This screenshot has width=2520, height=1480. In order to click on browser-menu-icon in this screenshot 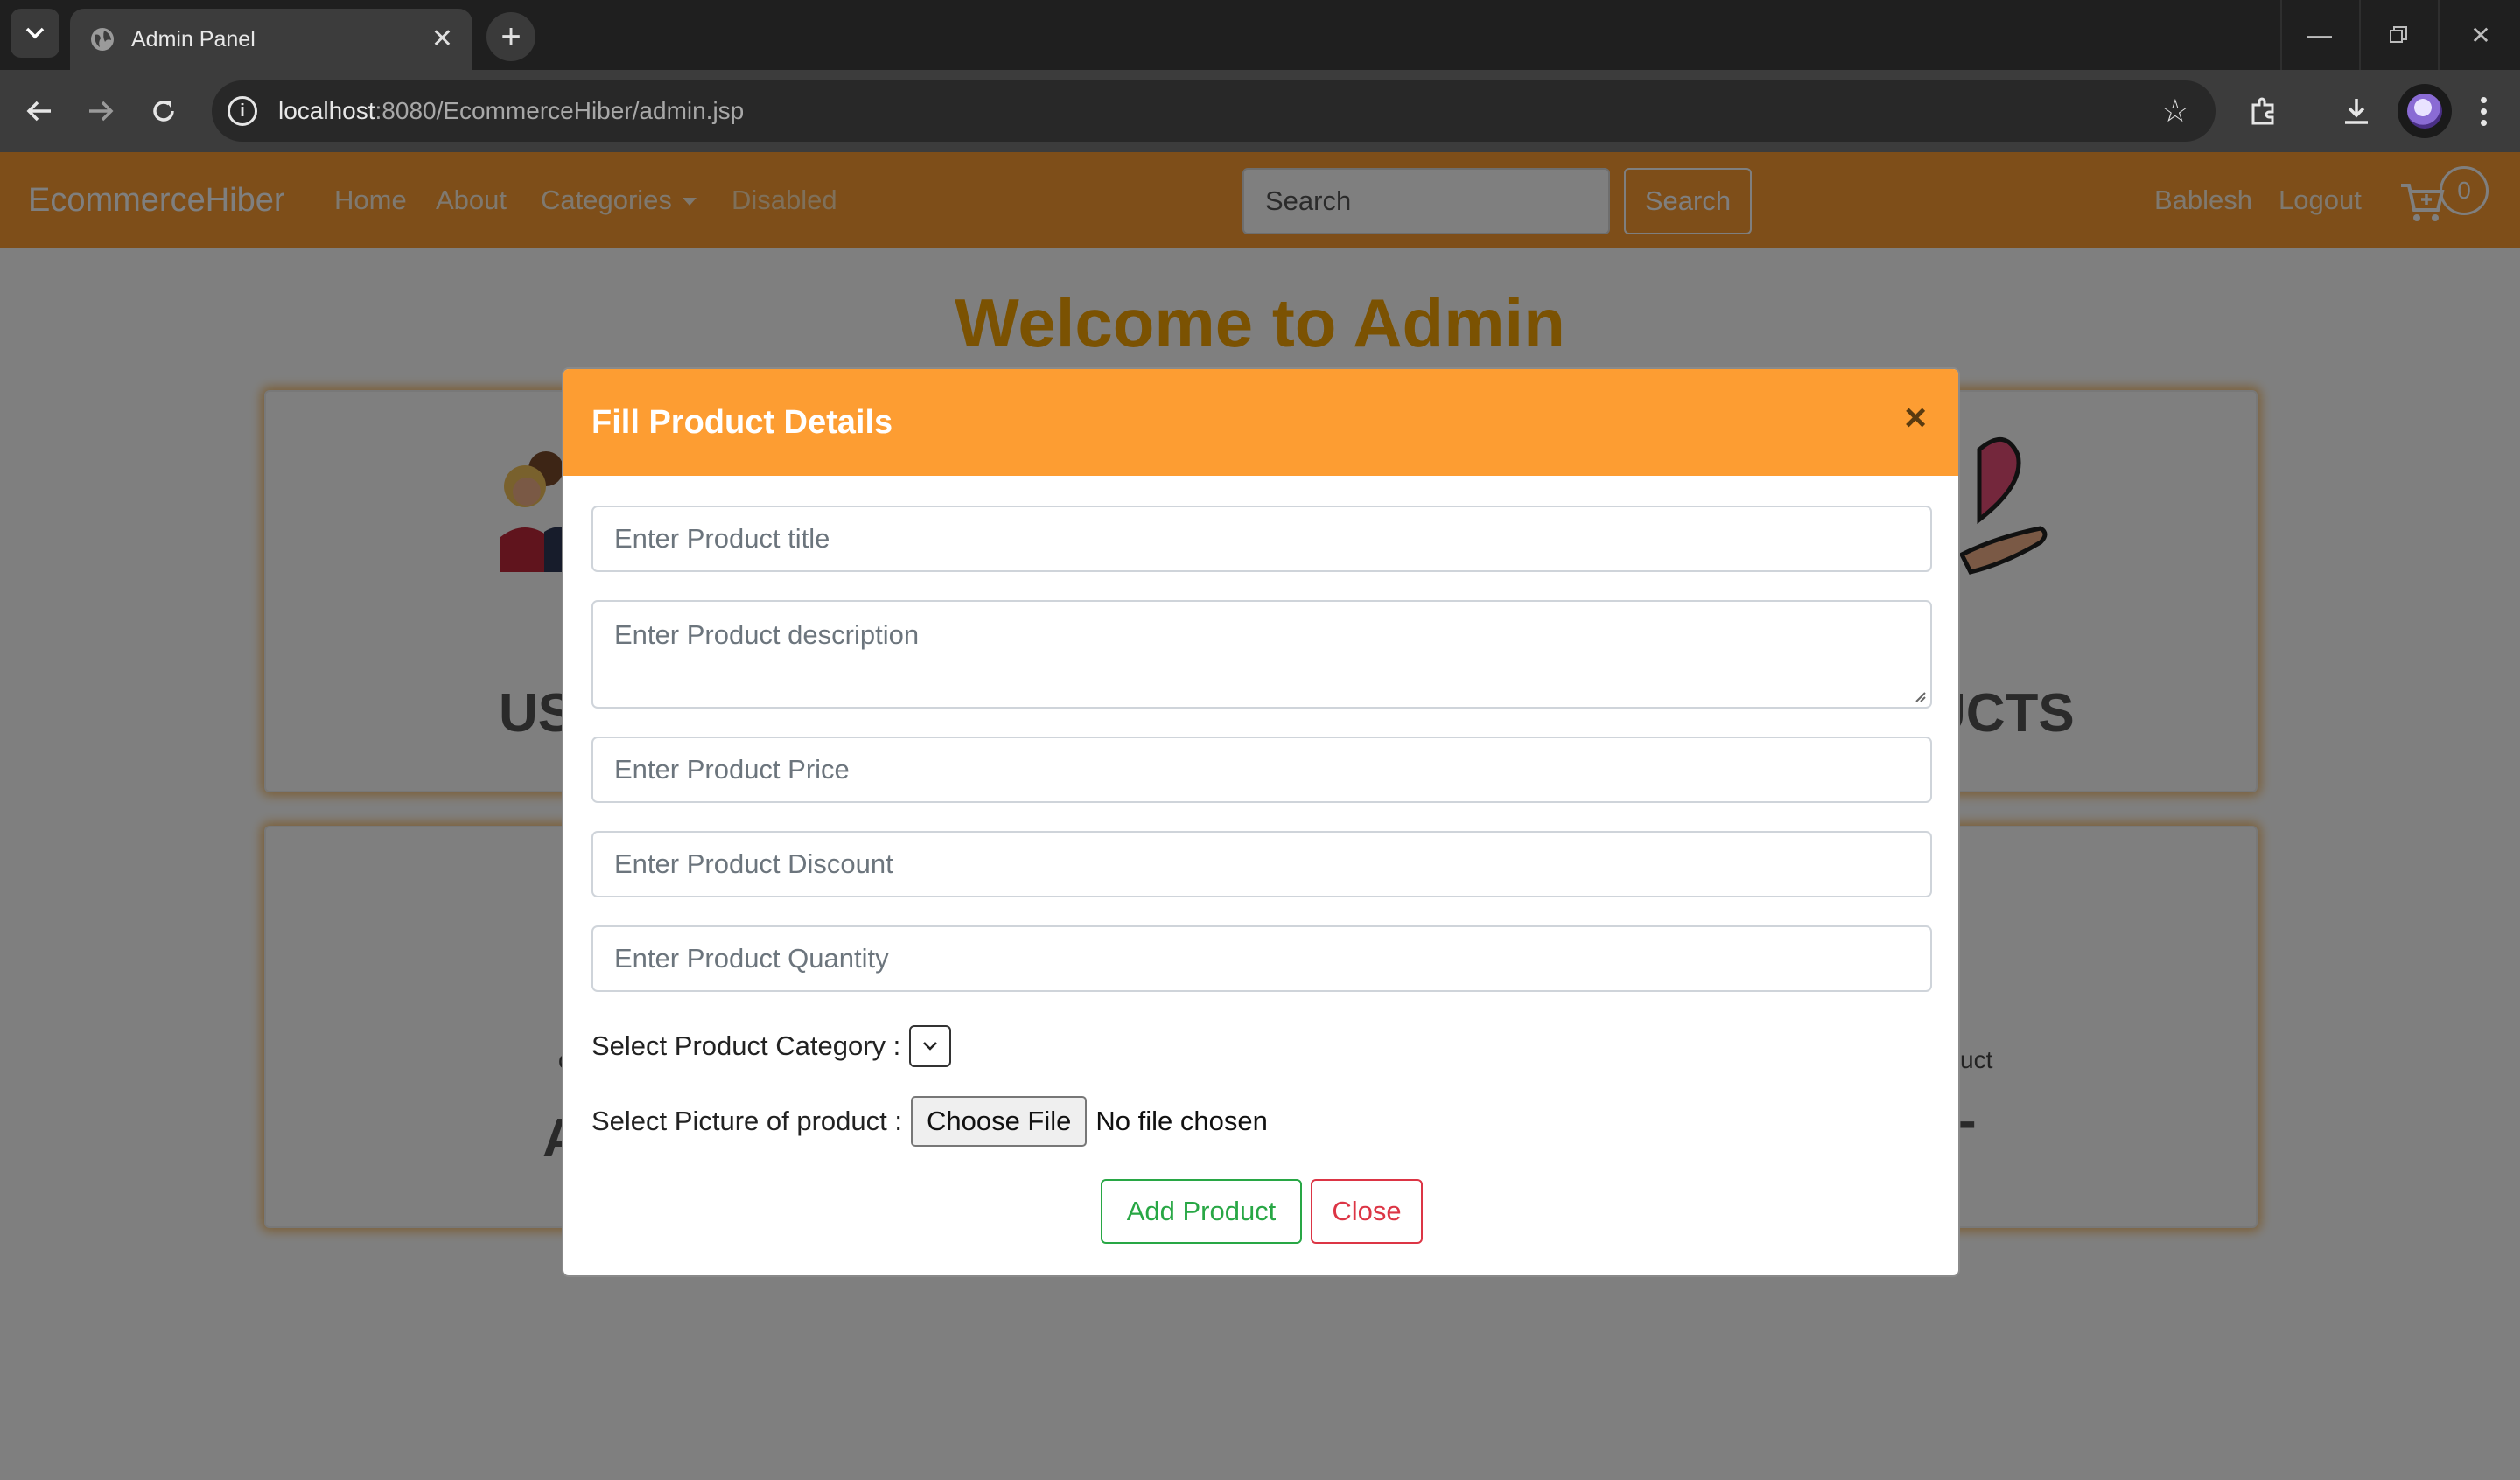, I will do `click(2483, 111)`.